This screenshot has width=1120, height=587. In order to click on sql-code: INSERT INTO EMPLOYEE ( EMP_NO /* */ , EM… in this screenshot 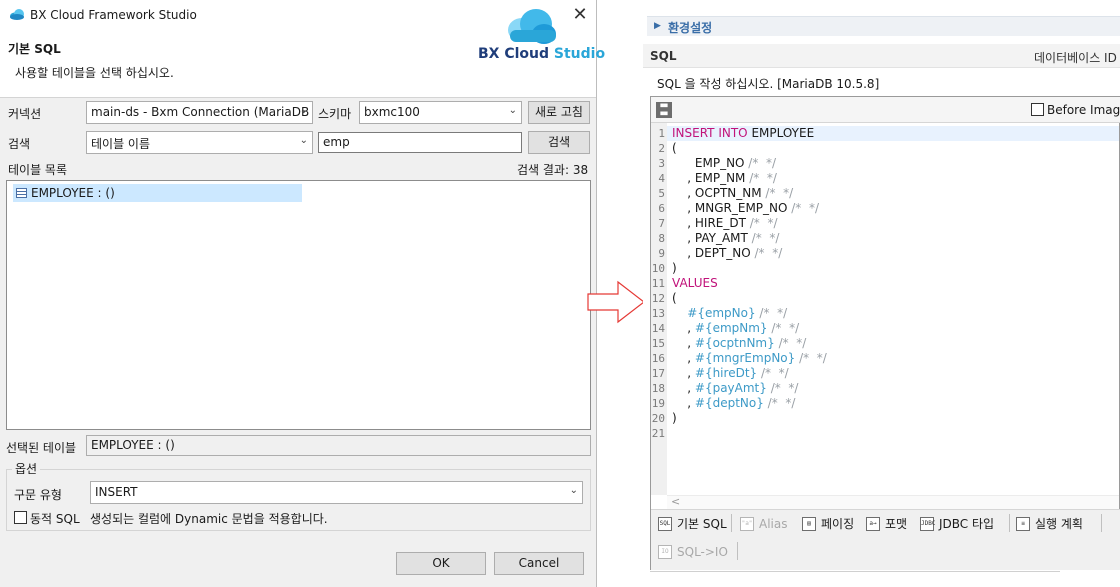, I will do `click(749, 283)`.